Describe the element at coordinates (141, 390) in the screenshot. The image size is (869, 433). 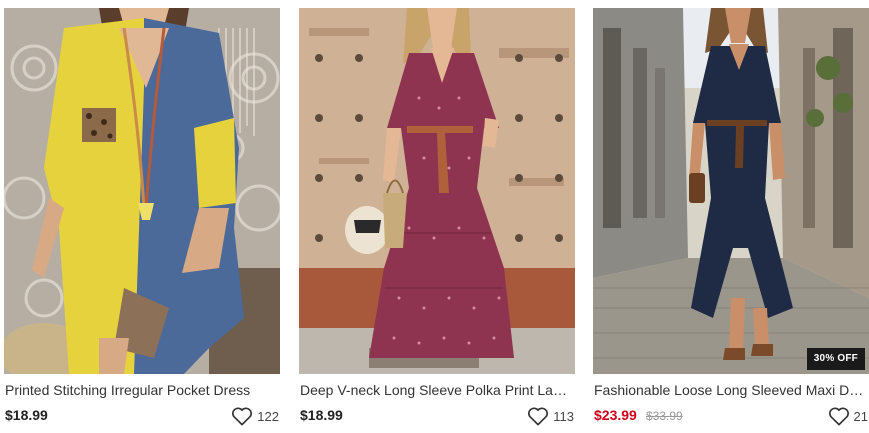
I see `product-title: Printed Stitching Irregular Pocket Dress` at that location.